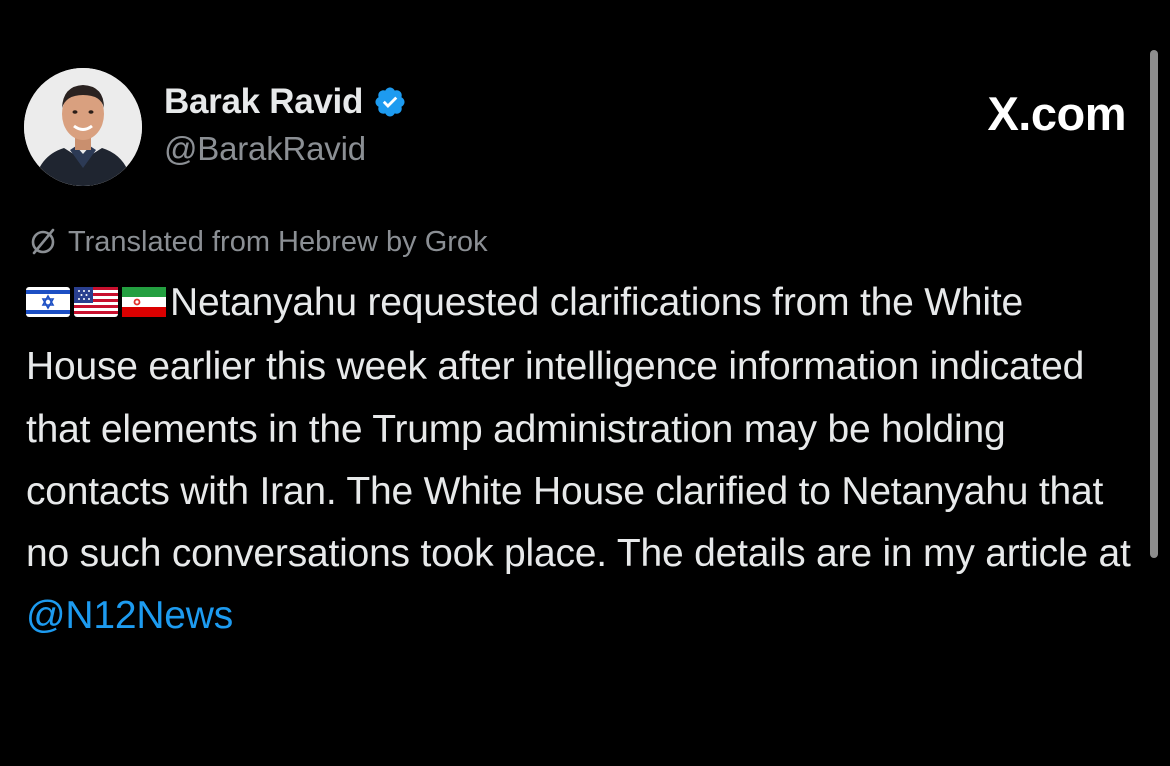 The image size is (1170, 766). Describe the element at coordinates (96, 305) in the screenshot. I see `usa-flag-icon` at that location.